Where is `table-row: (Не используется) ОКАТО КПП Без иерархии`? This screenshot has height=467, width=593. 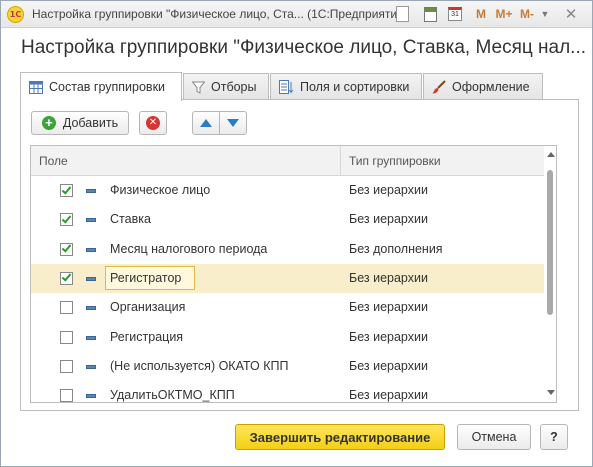 table-row: (Не используется) ОКАТО КПП Без иерархии is located at coordinates (287, 366).